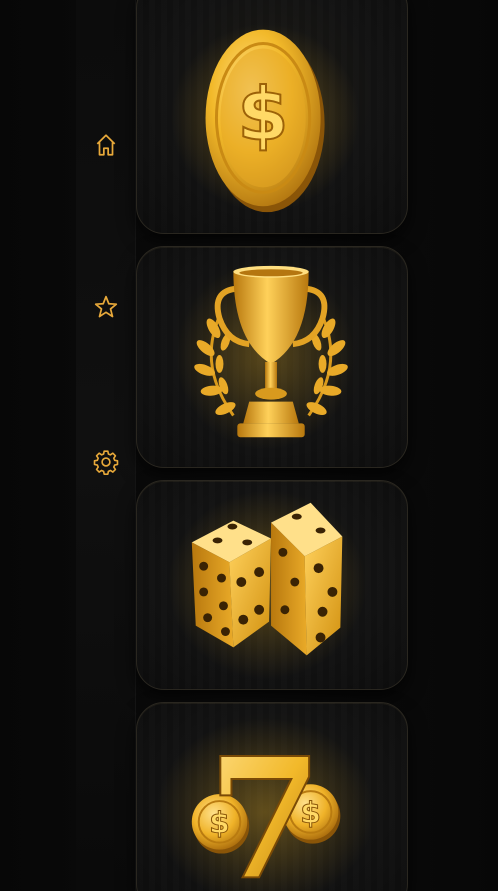 The image size is (498, 891). I want to click on sidebar-nav, so click(106, 445).